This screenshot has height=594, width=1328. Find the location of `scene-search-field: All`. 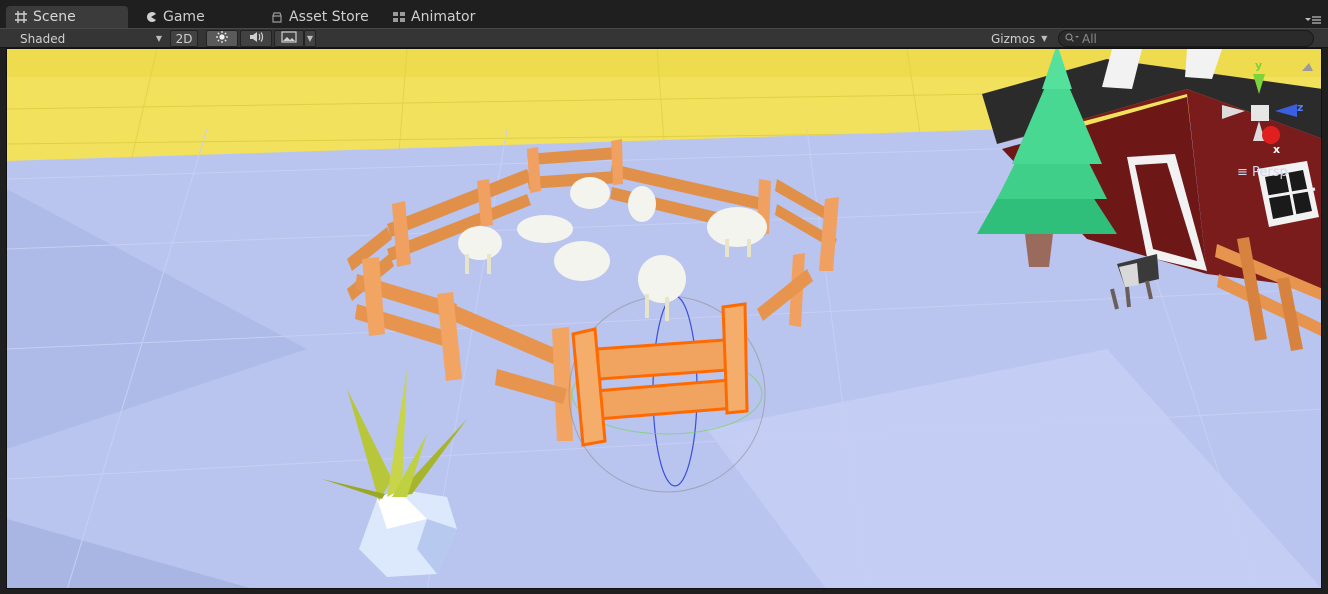

scene-search-field: All is located at coordinates (1186, 38).